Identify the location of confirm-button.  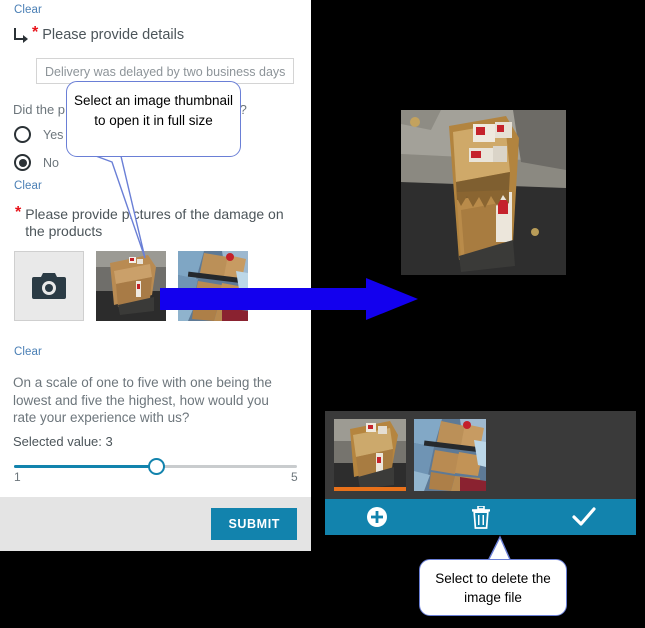
(584, 517).